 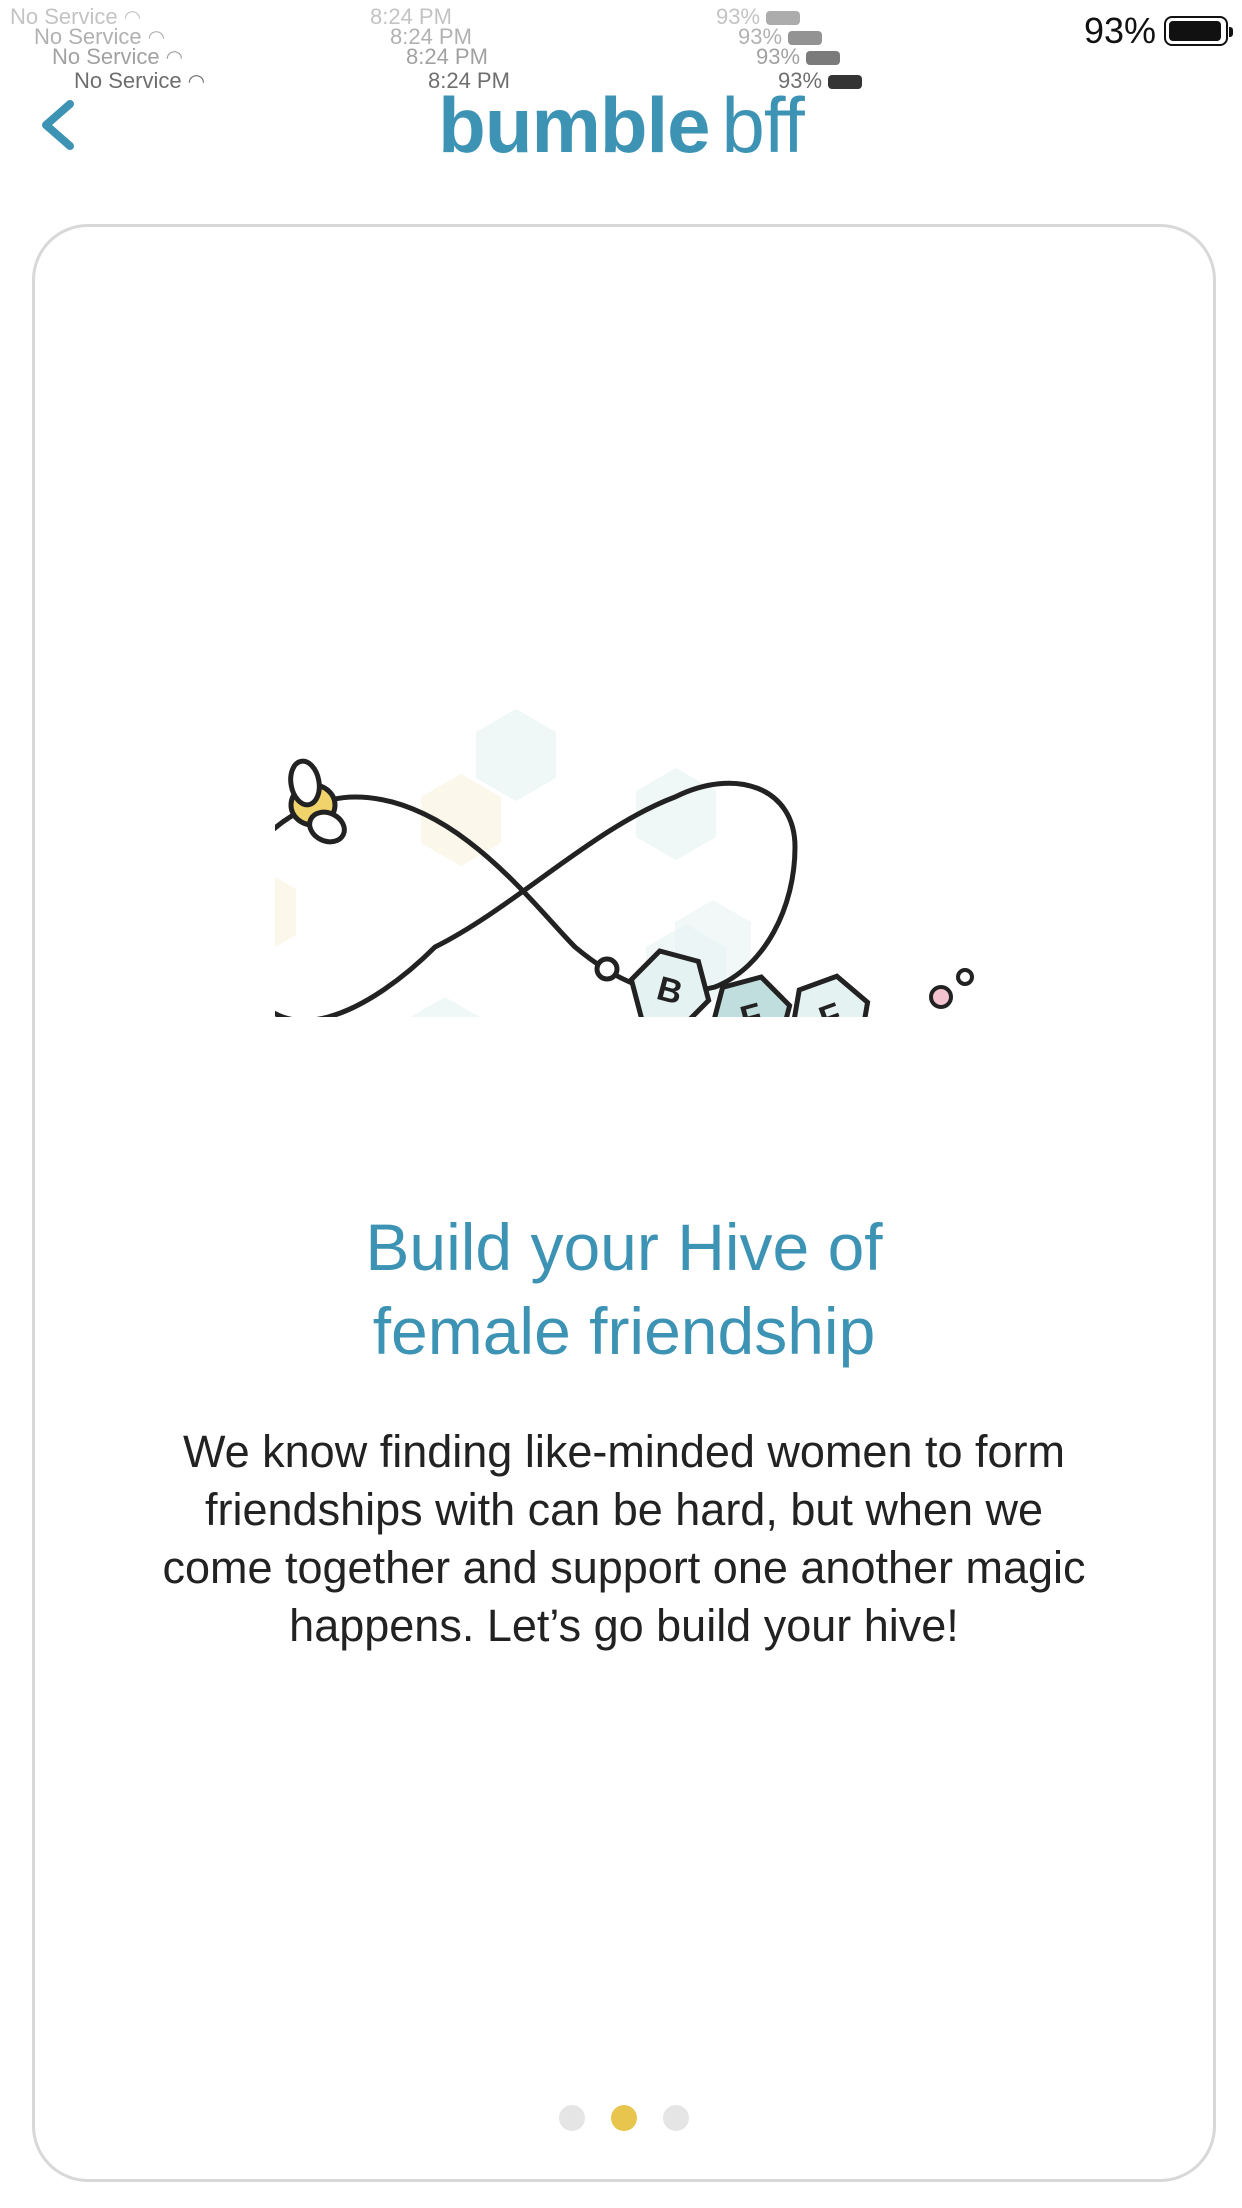 I want to click on headline-line: Build your Hive of, so click(x=624, y=1247).